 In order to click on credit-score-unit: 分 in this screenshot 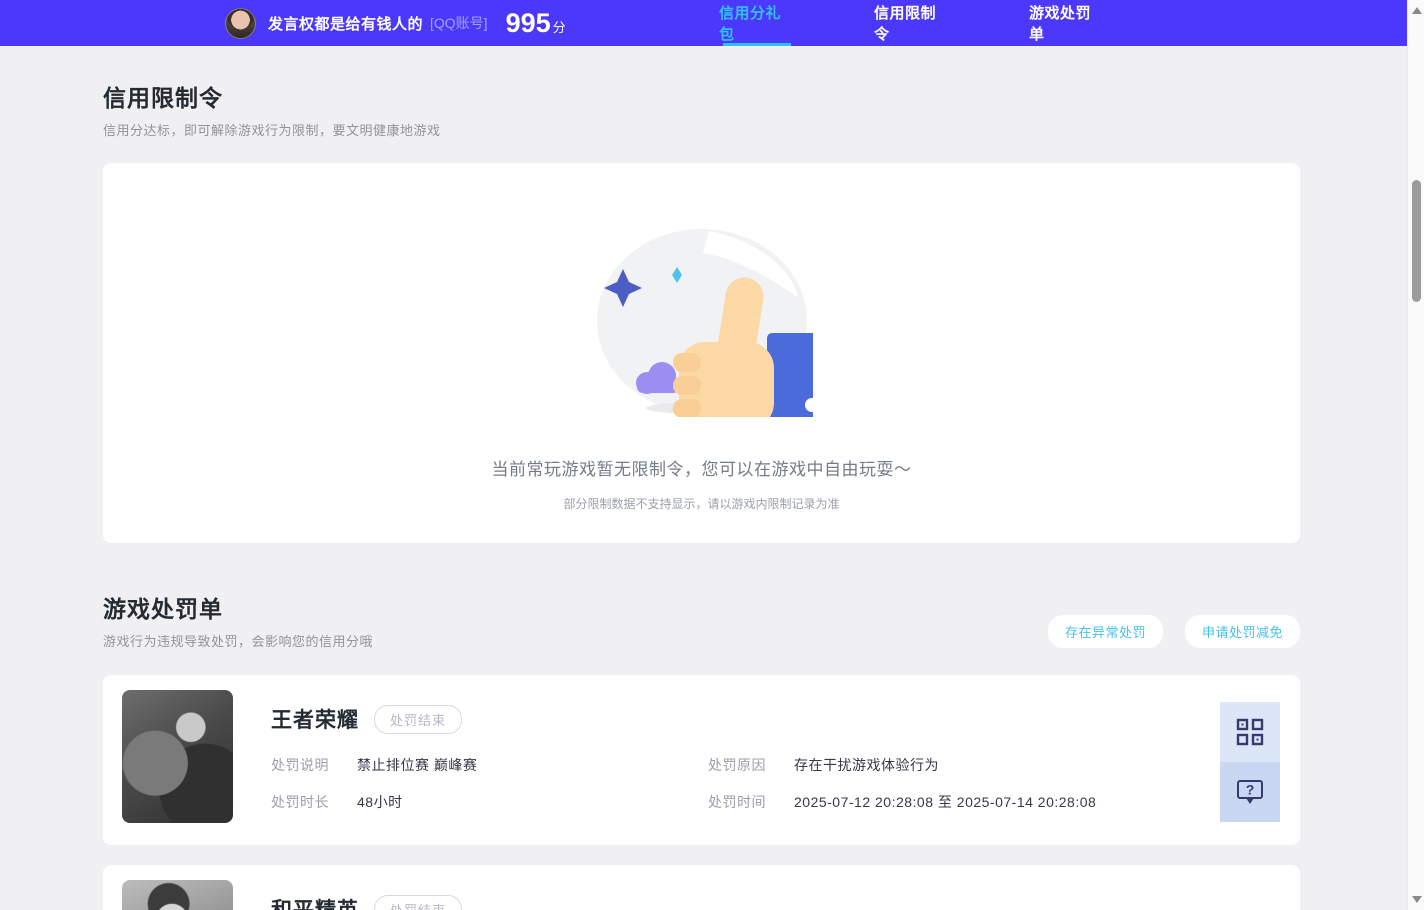, I will do `click(559, 27)`.